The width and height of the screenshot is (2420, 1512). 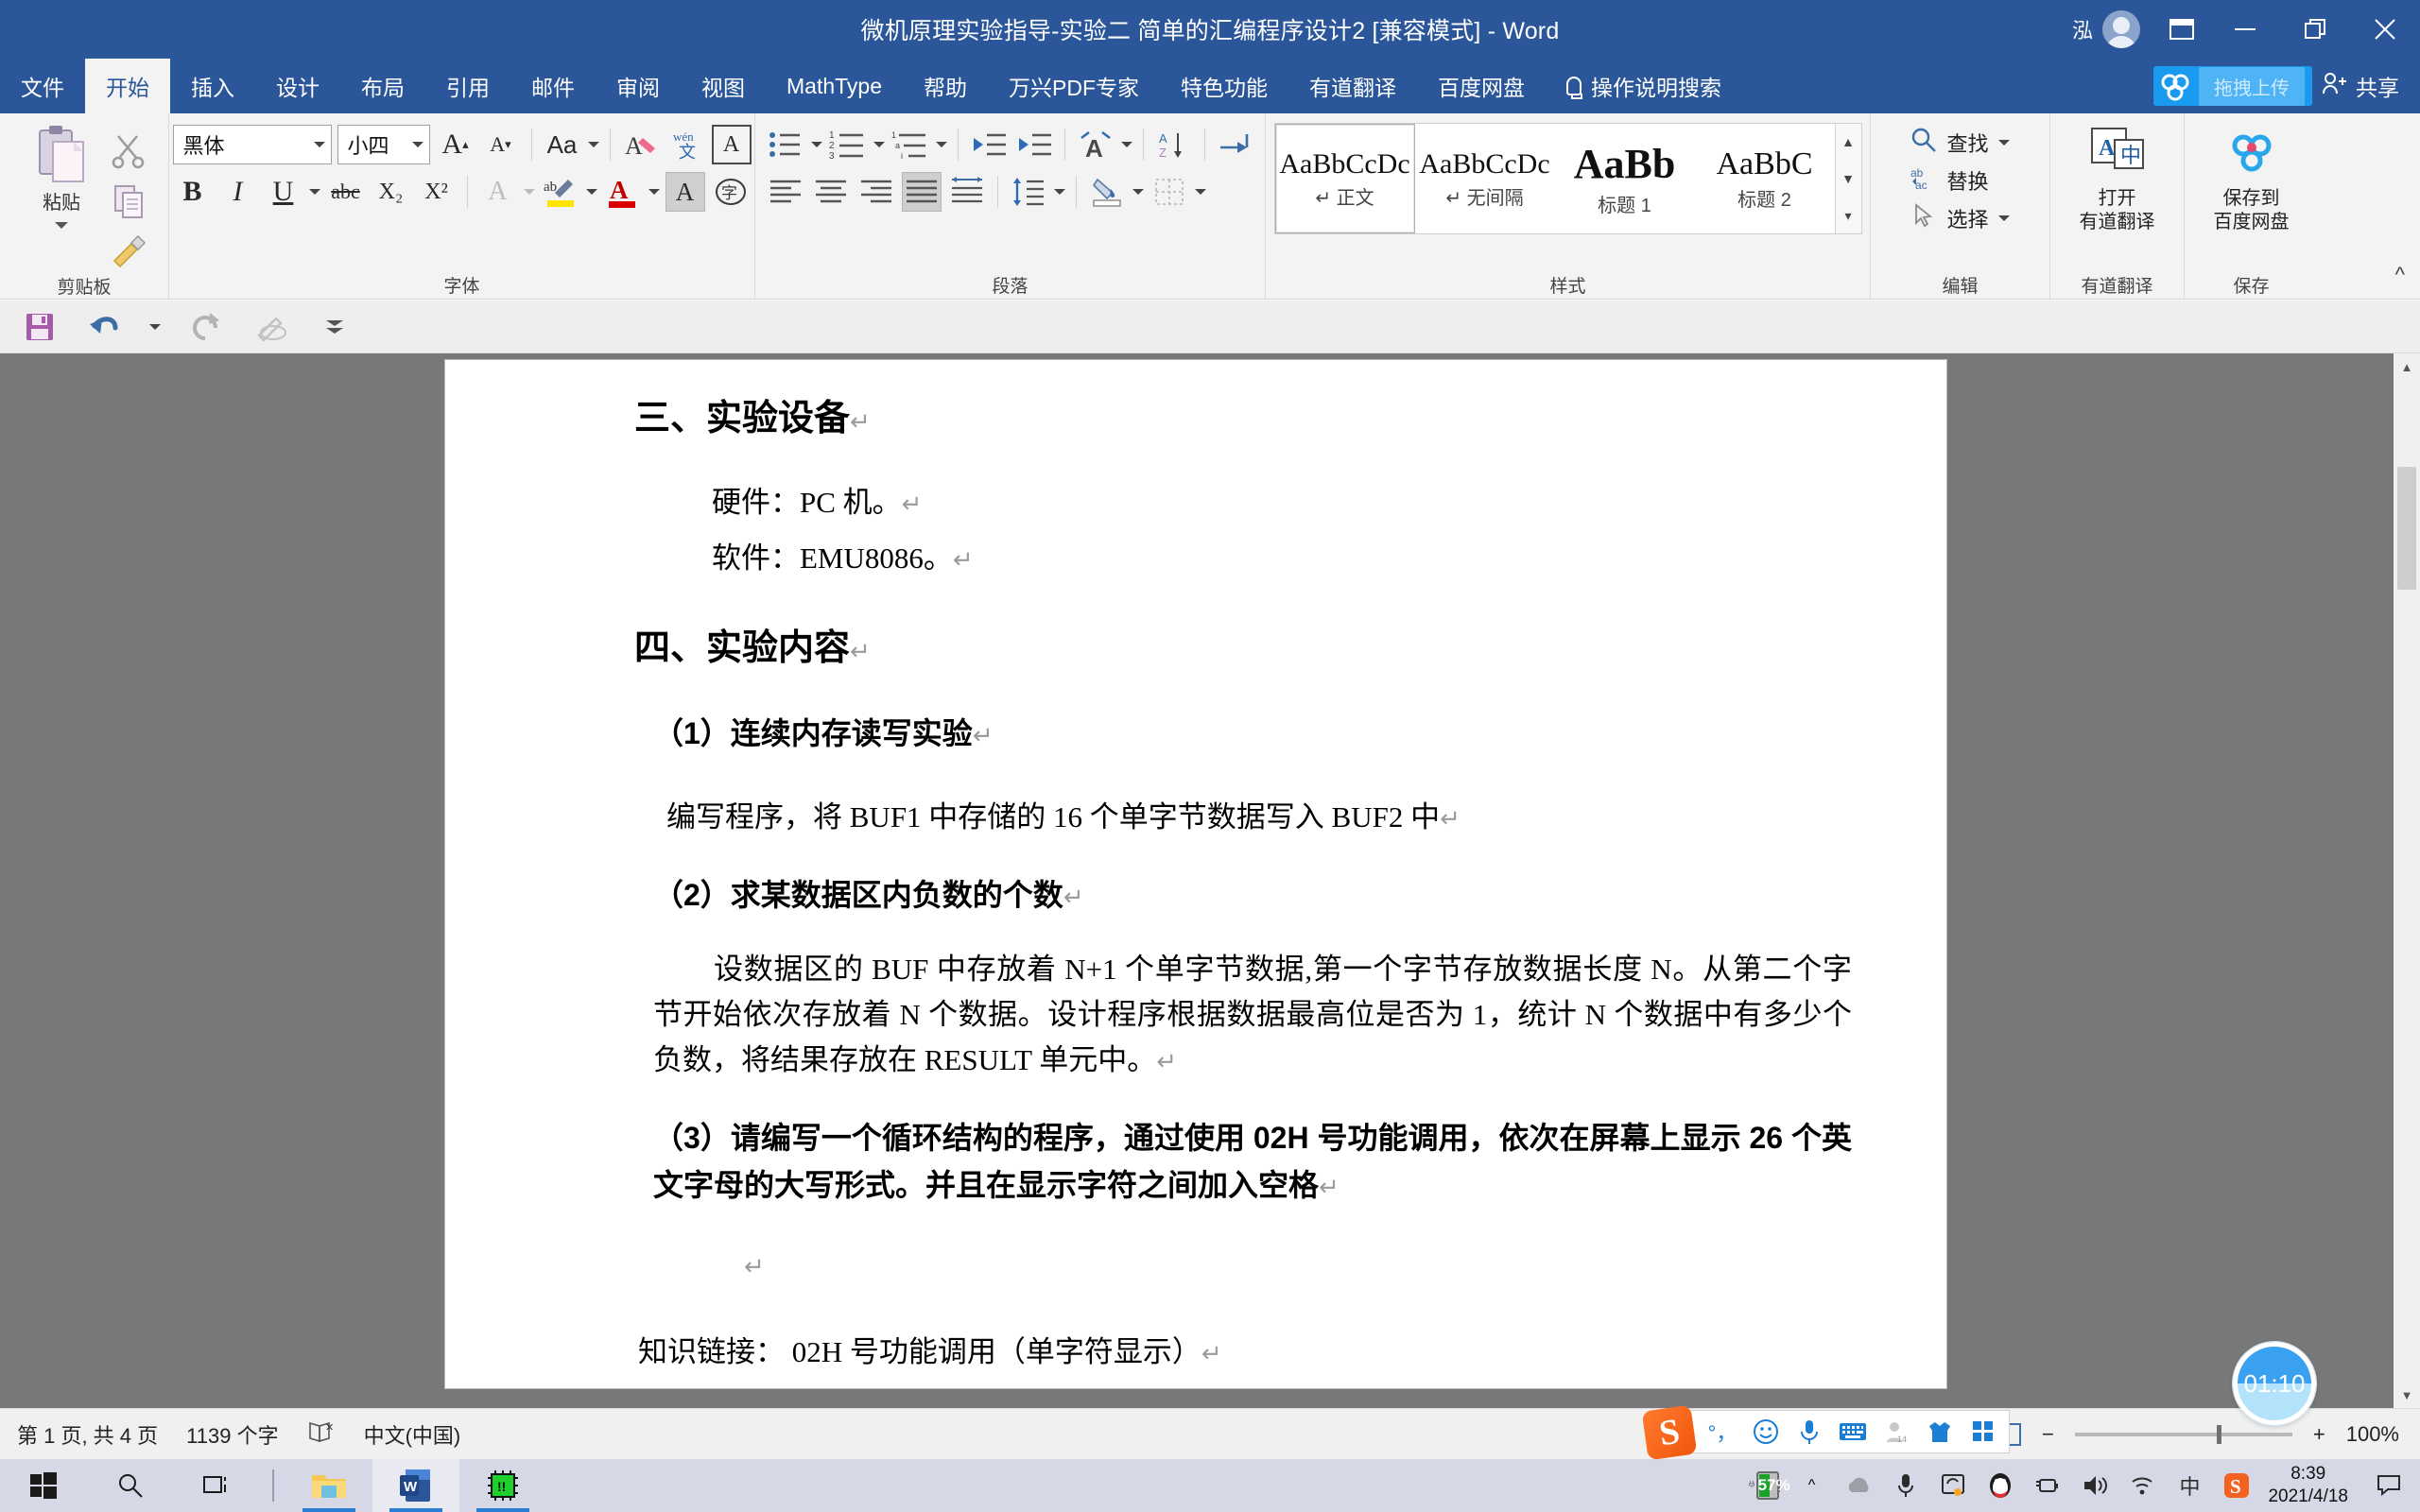 I want to click on text-effects-button: A, so click(x=498, y=192).